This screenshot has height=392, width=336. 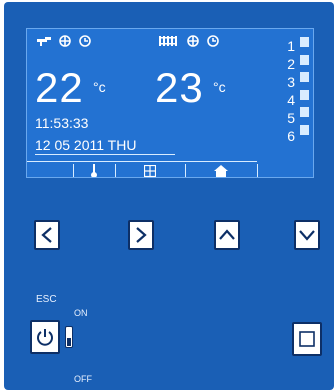 What do you see at coordinates (72, 41) in the screenshot?
I see `status-icons-left` at bounding box center [72, 41].